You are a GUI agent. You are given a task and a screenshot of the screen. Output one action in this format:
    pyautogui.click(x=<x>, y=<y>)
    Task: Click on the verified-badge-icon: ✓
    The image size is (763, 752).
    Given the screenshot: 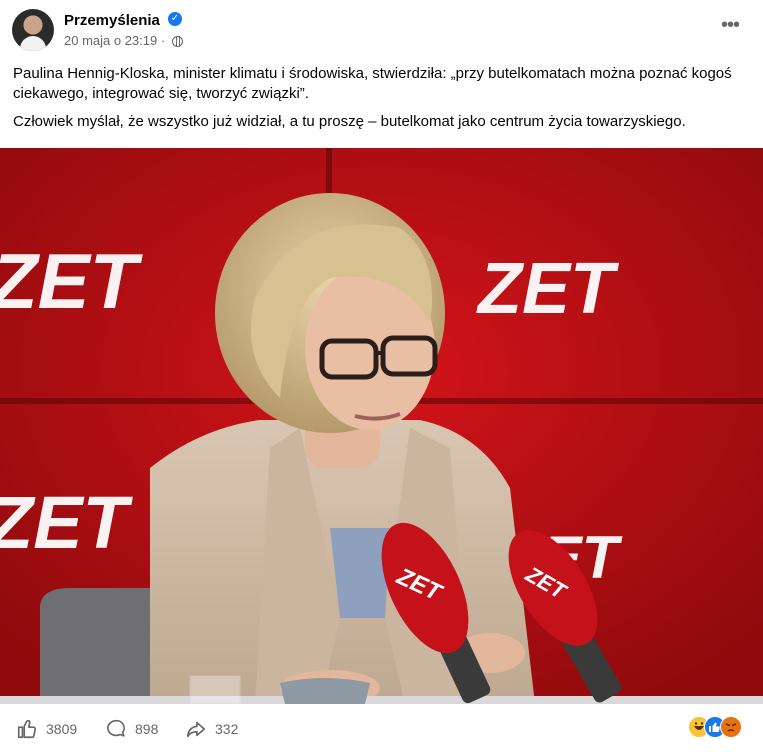 What is the action you would take?
    pyautogui.click(x=175, y=19)
    